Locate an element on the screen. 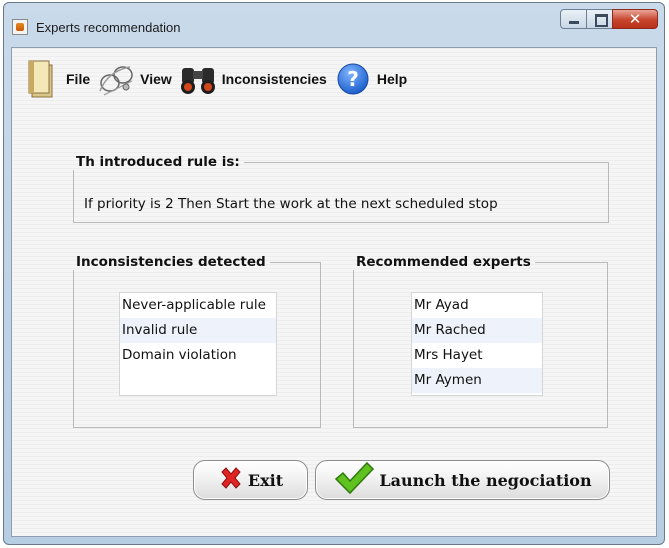 The width and height of the screenshot is (669, 548). help-icon: ? is located at coordinates (353, 79).